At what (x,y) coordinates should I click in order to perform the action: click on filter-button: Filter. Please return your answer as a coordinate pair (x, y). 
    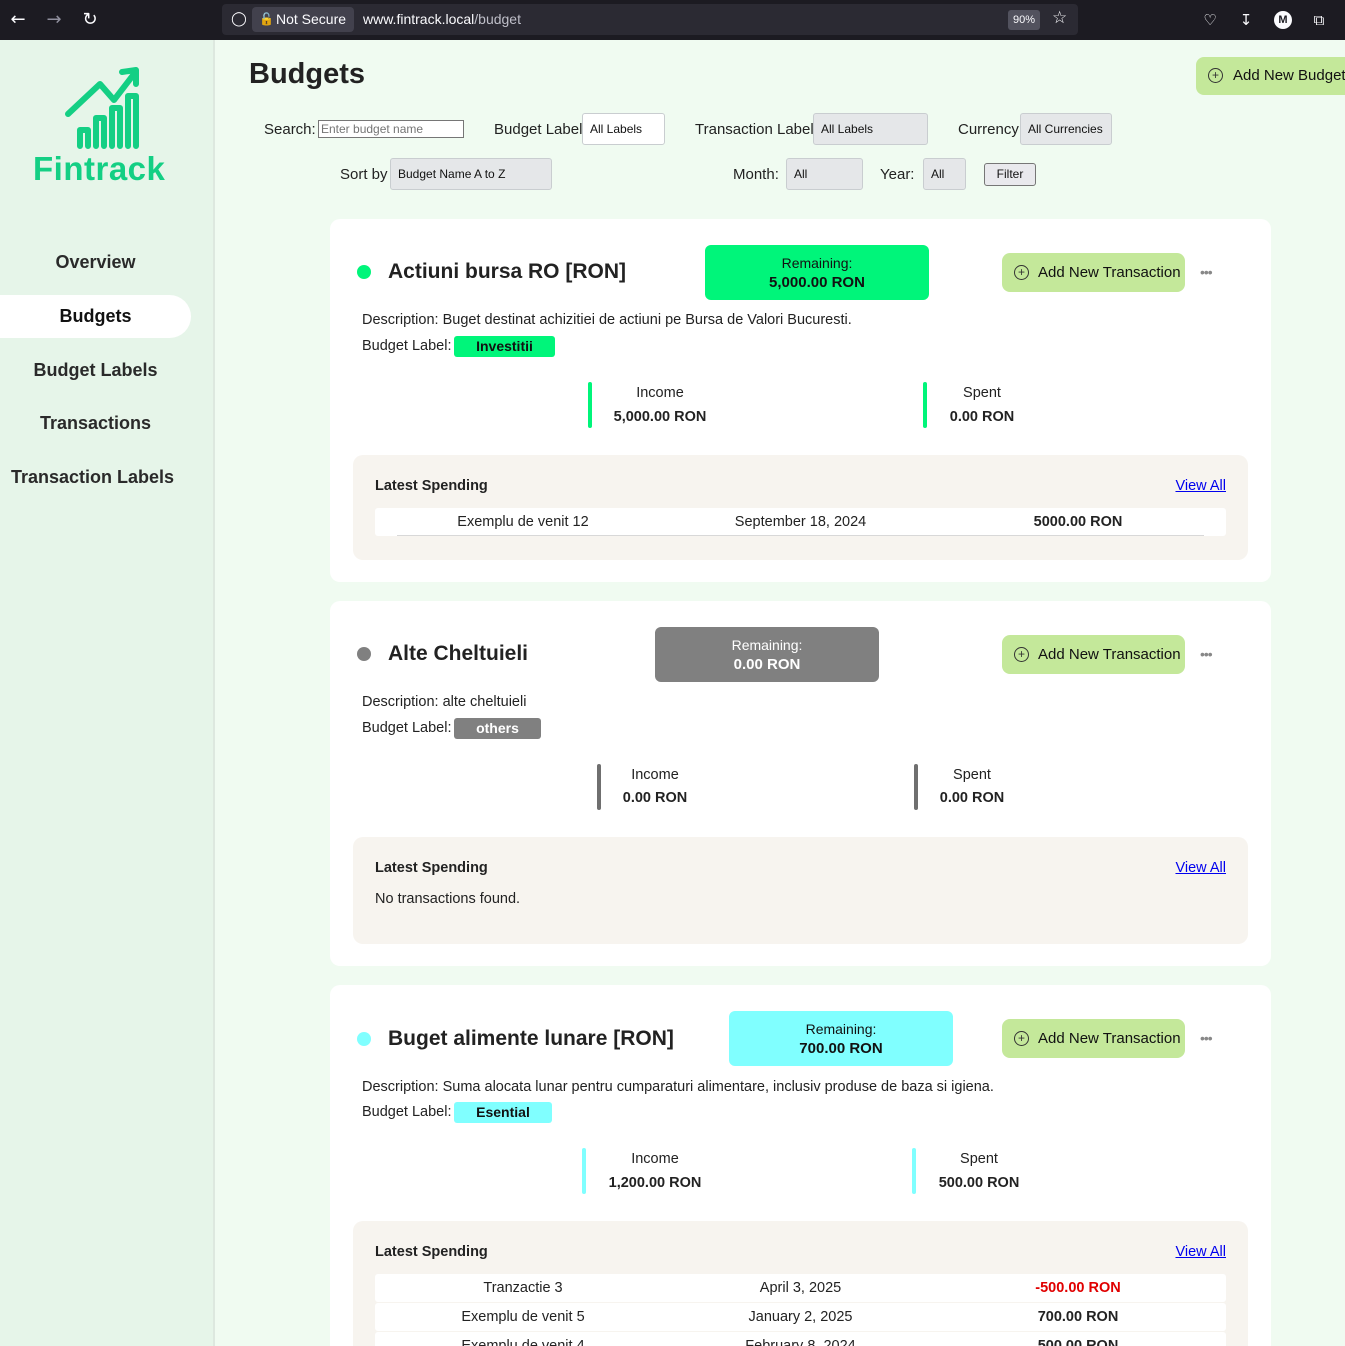
    Looking at the image, I should click on (1010, 174).